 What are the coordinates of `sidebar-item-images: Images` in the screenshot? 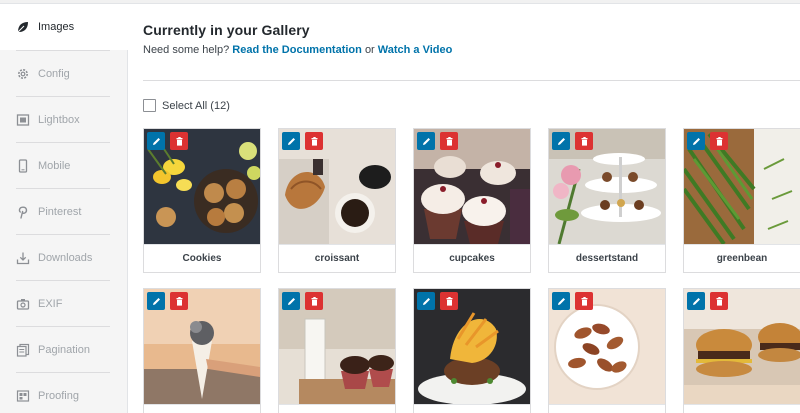 It's located at (64, 27).